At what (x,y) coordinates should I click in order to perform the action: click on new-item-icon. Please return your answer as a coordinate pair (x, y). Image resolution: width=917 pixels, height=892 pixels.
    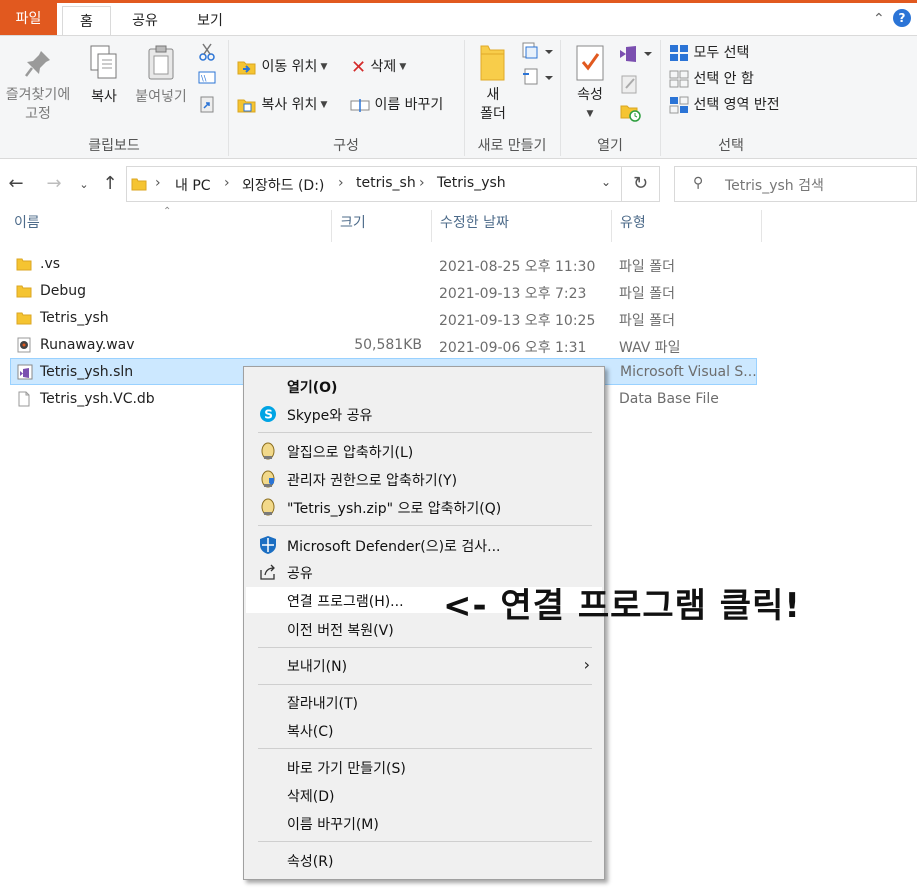
    Looking at the image, I should click on (537, 50).